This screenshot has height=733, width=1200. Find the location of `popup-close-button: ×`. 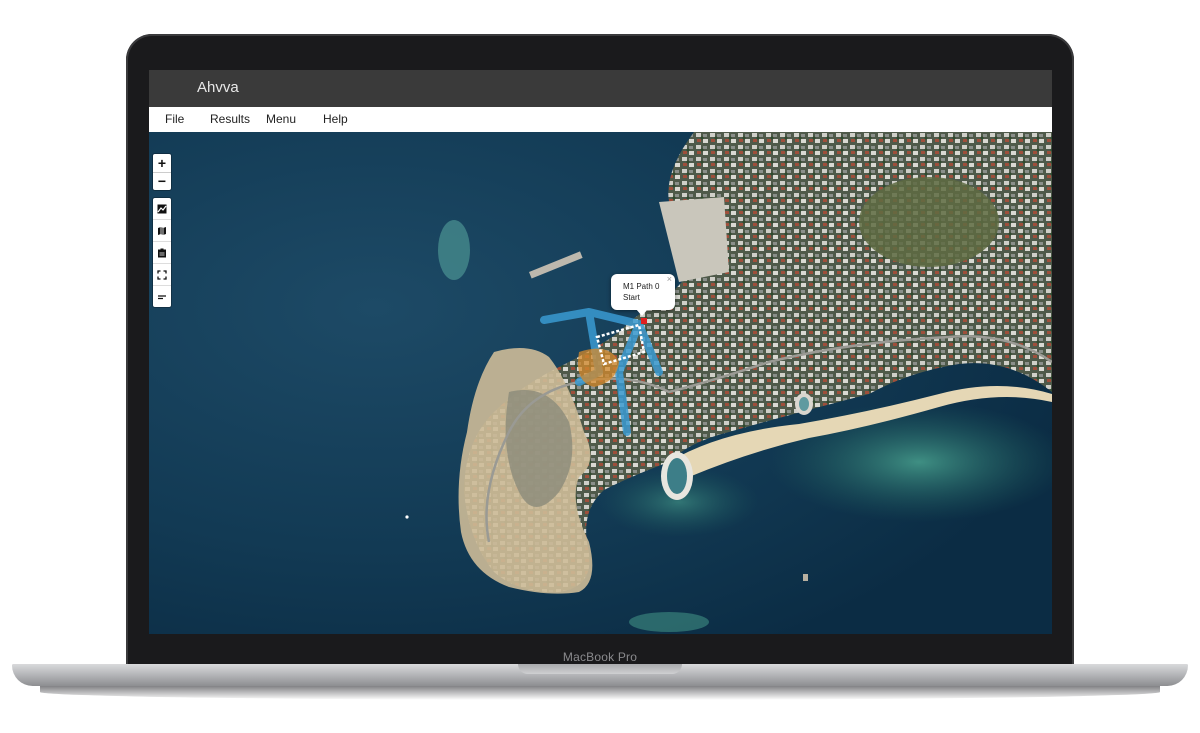

popup-close-button: × is located at coordinates (669, 279).